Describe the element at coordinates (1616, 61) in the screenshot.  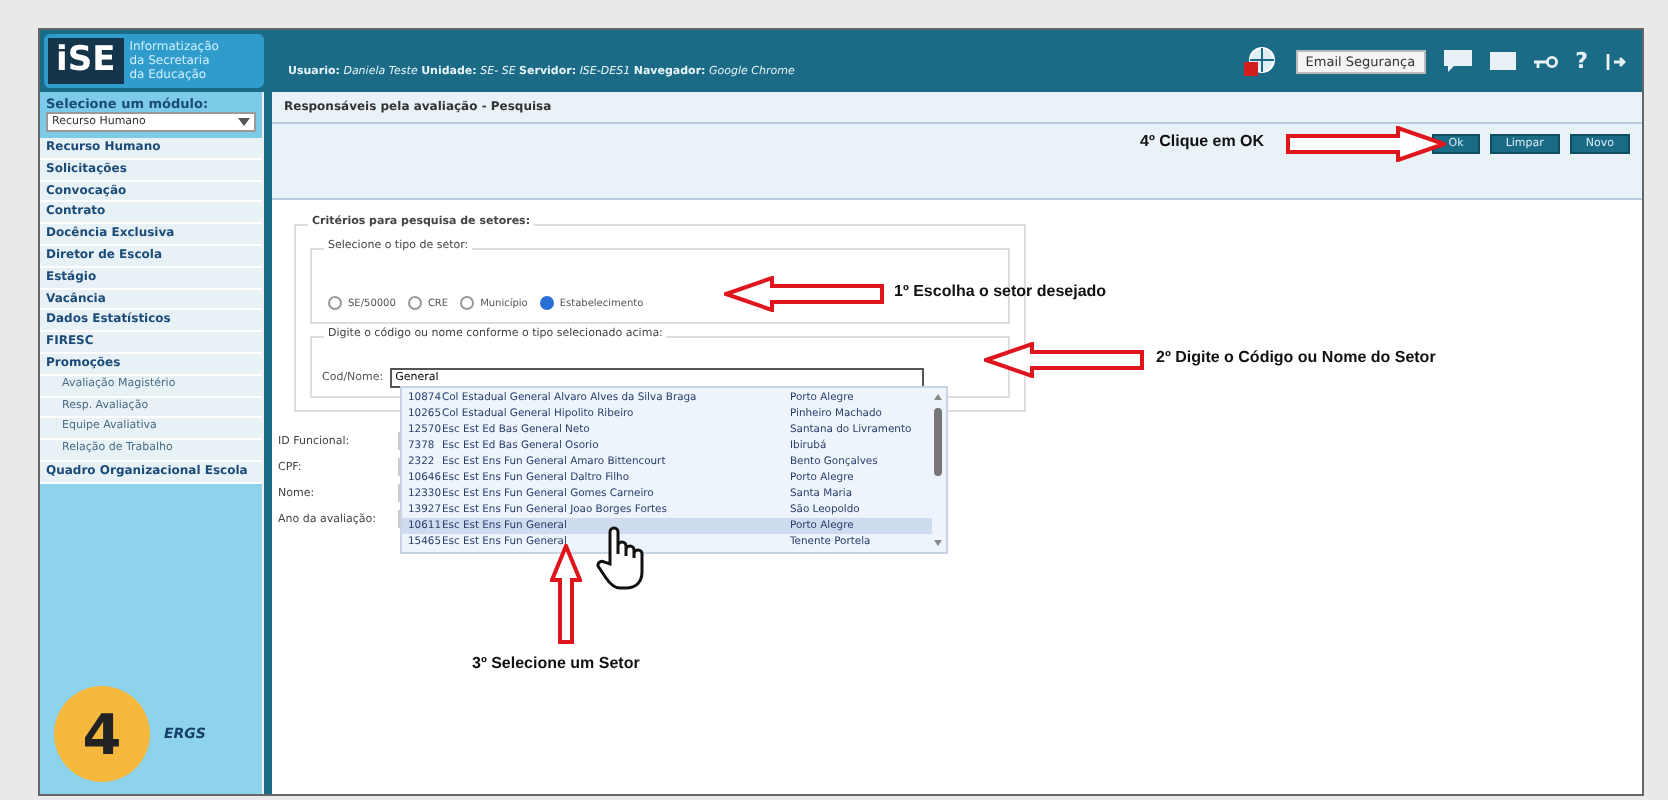
I see `exit-icon` at that location.